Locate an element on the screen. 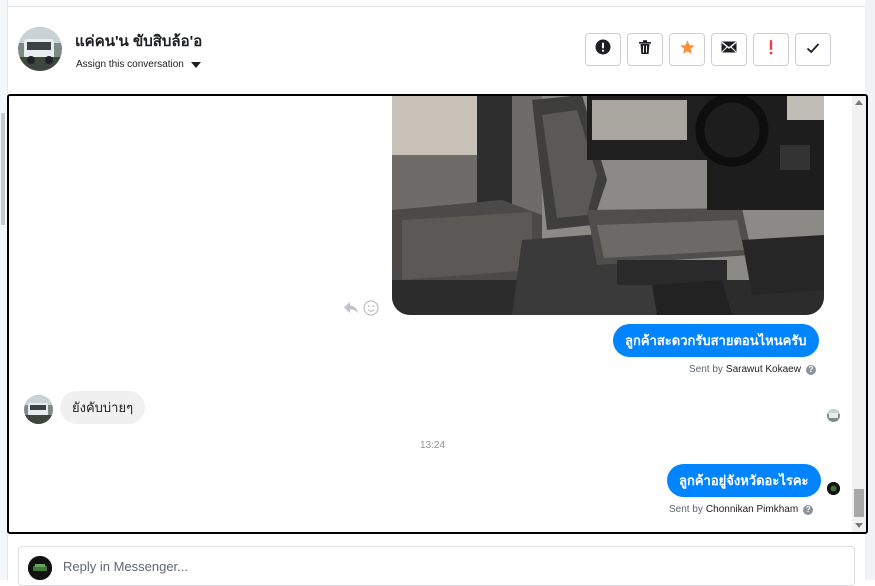 The width and height of the screenshot is (875, 586). contact-name: แค่คน'น ขับสิบล้อ'อ is located at coordinates (138, 41).